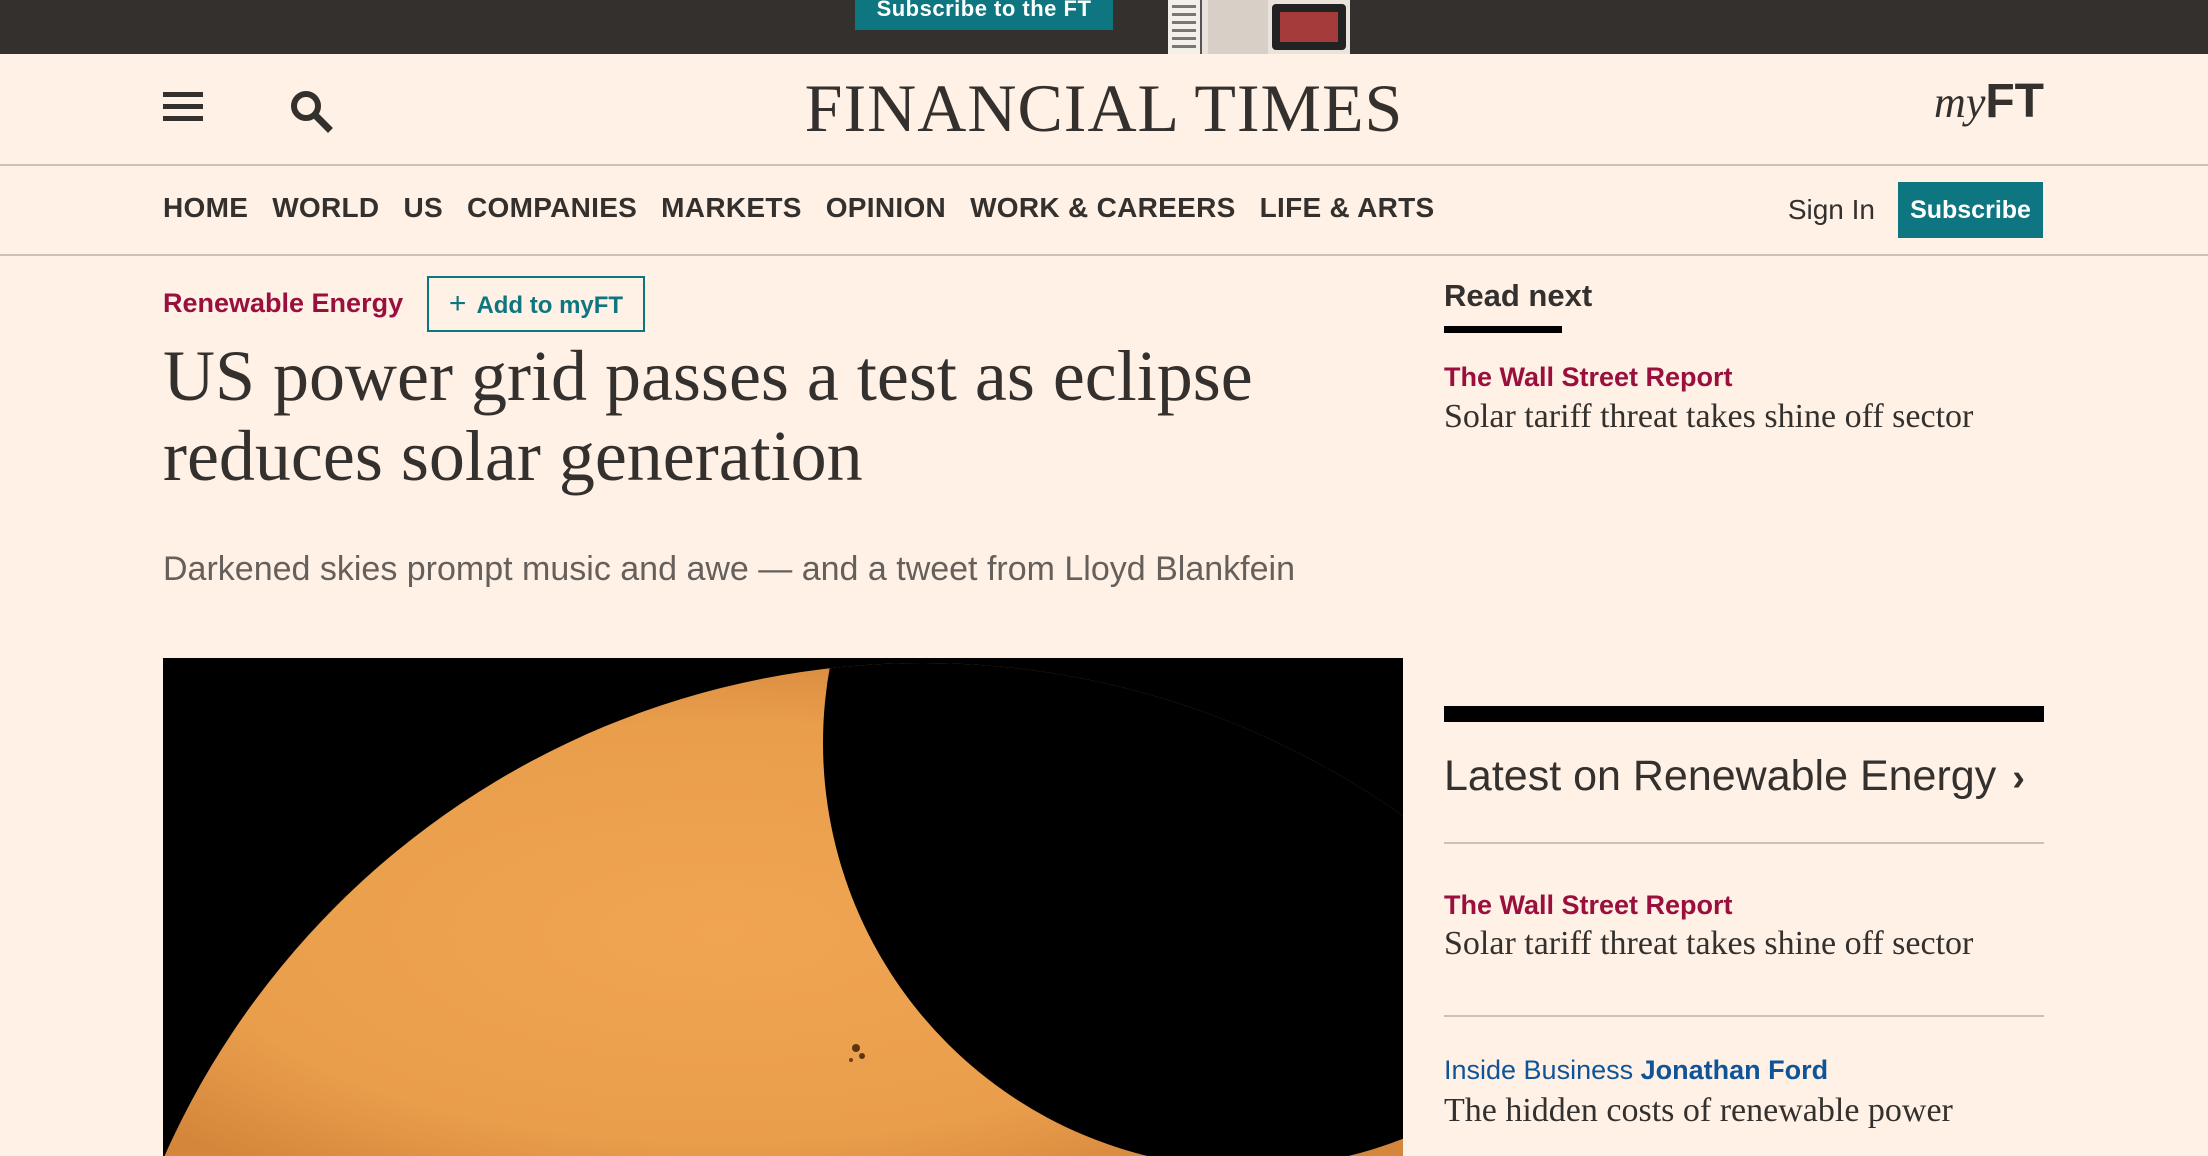 Image resolution: width=2208 pixels, height=1156 pixels. What do you see at coordinates (1698, 1111) in the screenshot?
I see `latest-item-2-title: The hidden costs of renewable power` at bounding box center [1698, 1111].